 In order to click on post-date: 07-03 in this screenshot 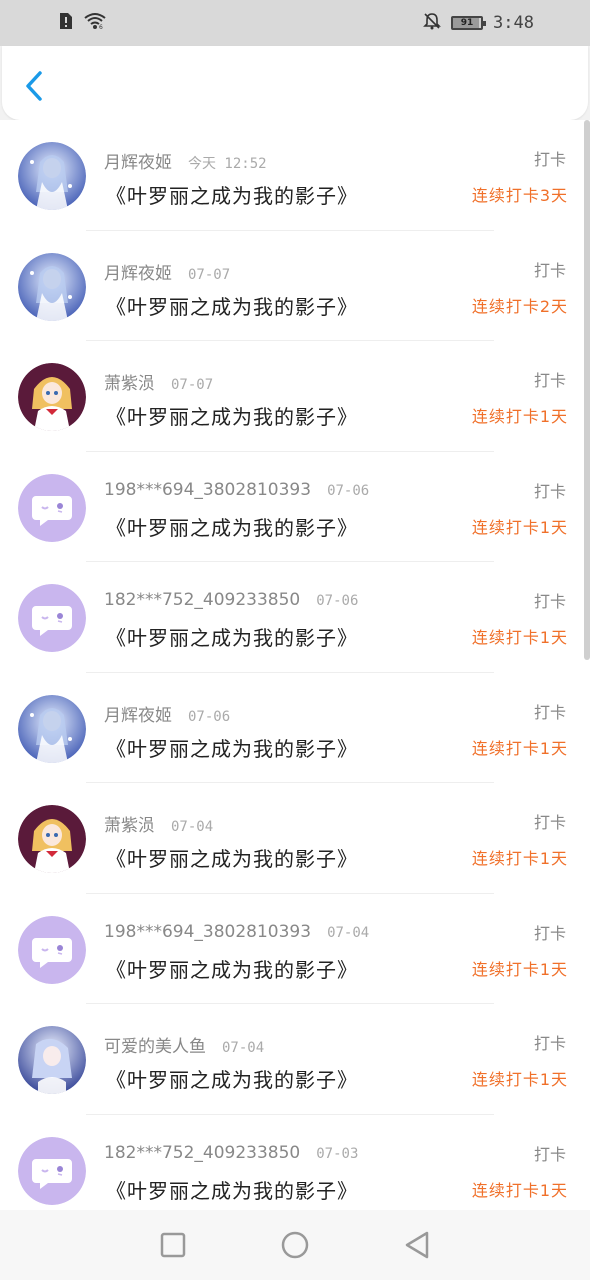, I will do `click(337, 1153)`.